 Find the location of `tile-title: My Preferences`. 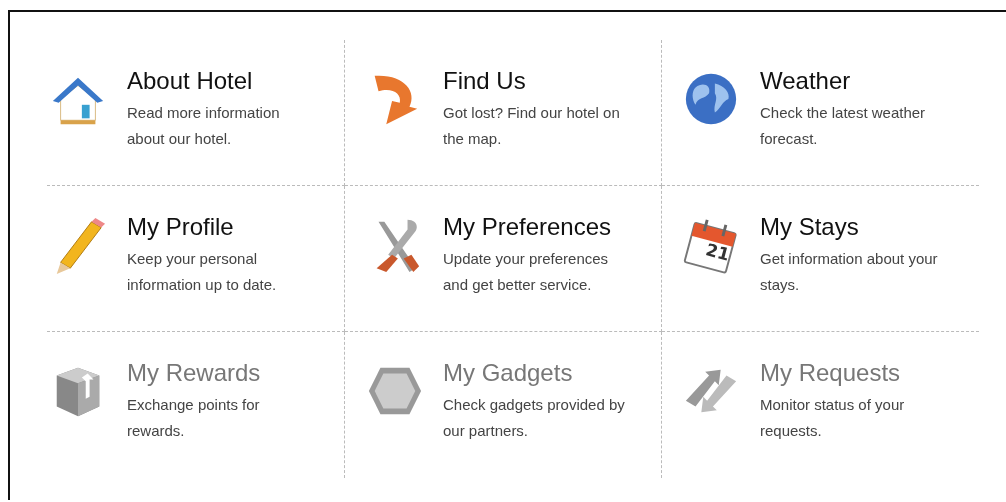

tile-title: My Preferences is located at coordinates (538, 227).